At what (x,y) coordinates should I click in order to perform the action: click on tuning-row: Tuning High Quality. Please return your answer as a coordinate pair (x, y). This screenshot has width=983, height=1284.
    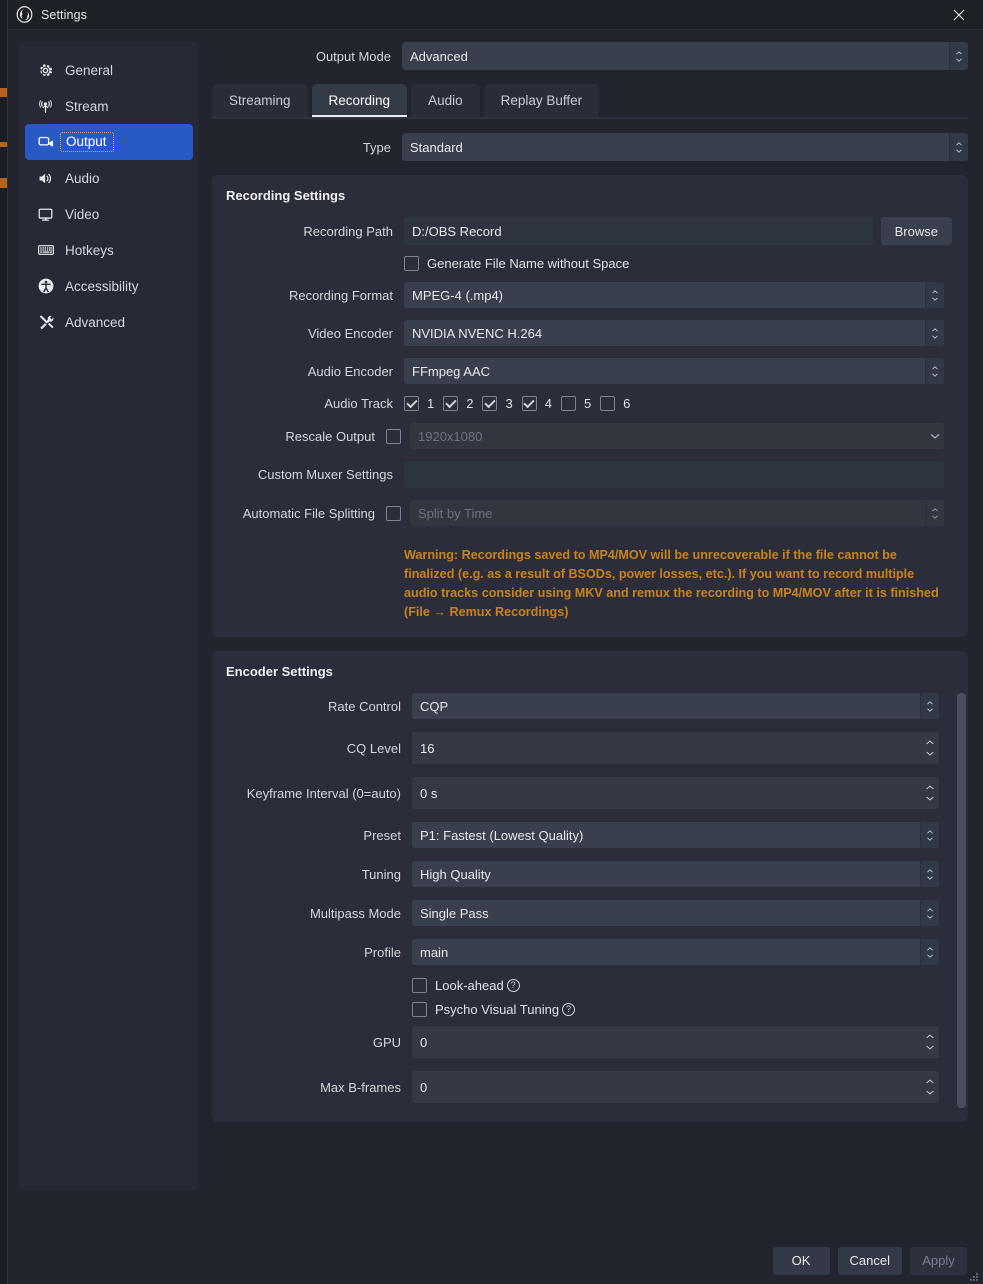
    Looking at the image, I should click on (592, 874).